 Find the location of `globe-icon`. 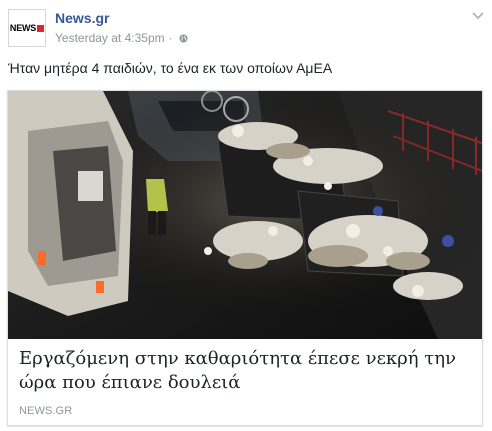

globe-icon is located at coordinates (183, 38).